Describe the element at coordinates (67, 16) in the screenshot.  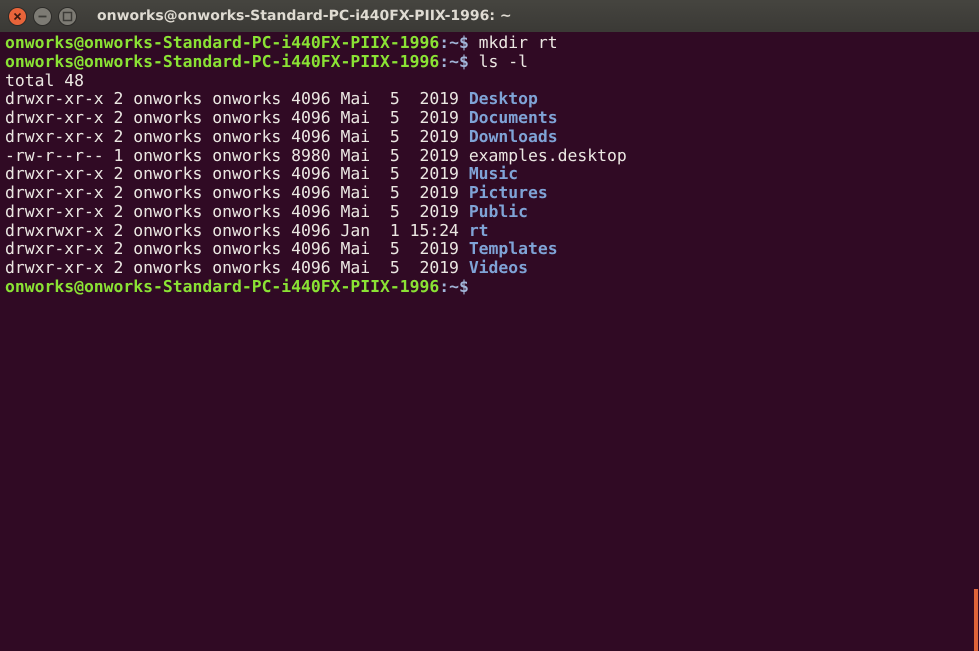
I see `maximize-icon` at that location.